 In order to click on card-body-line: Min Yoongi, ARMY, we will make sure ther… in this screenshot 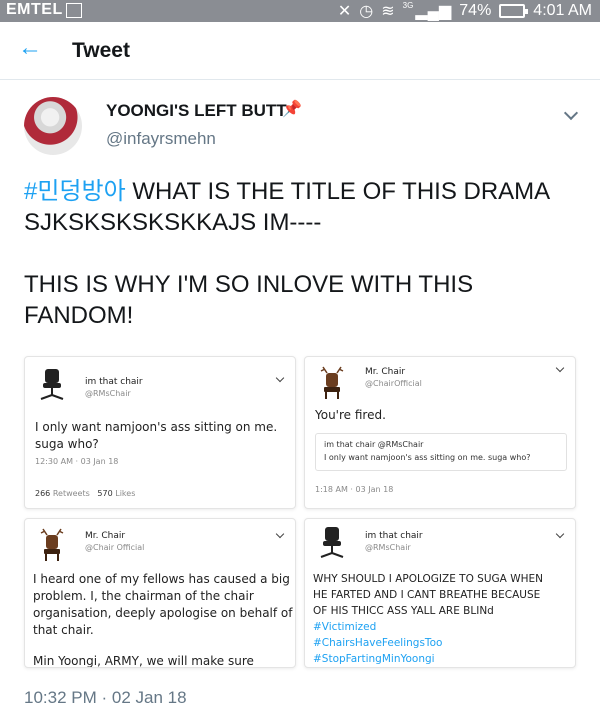, I will do `click(143, 661)`.